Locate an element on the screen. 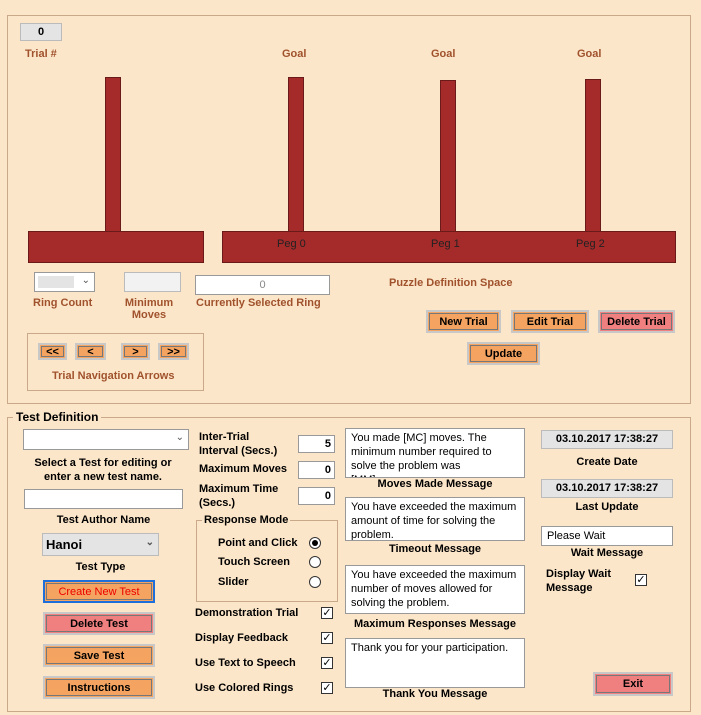 This screenshot has height=715, width=701. option-feedback-checkbox: ✓ is located at coordinates (327, 638).